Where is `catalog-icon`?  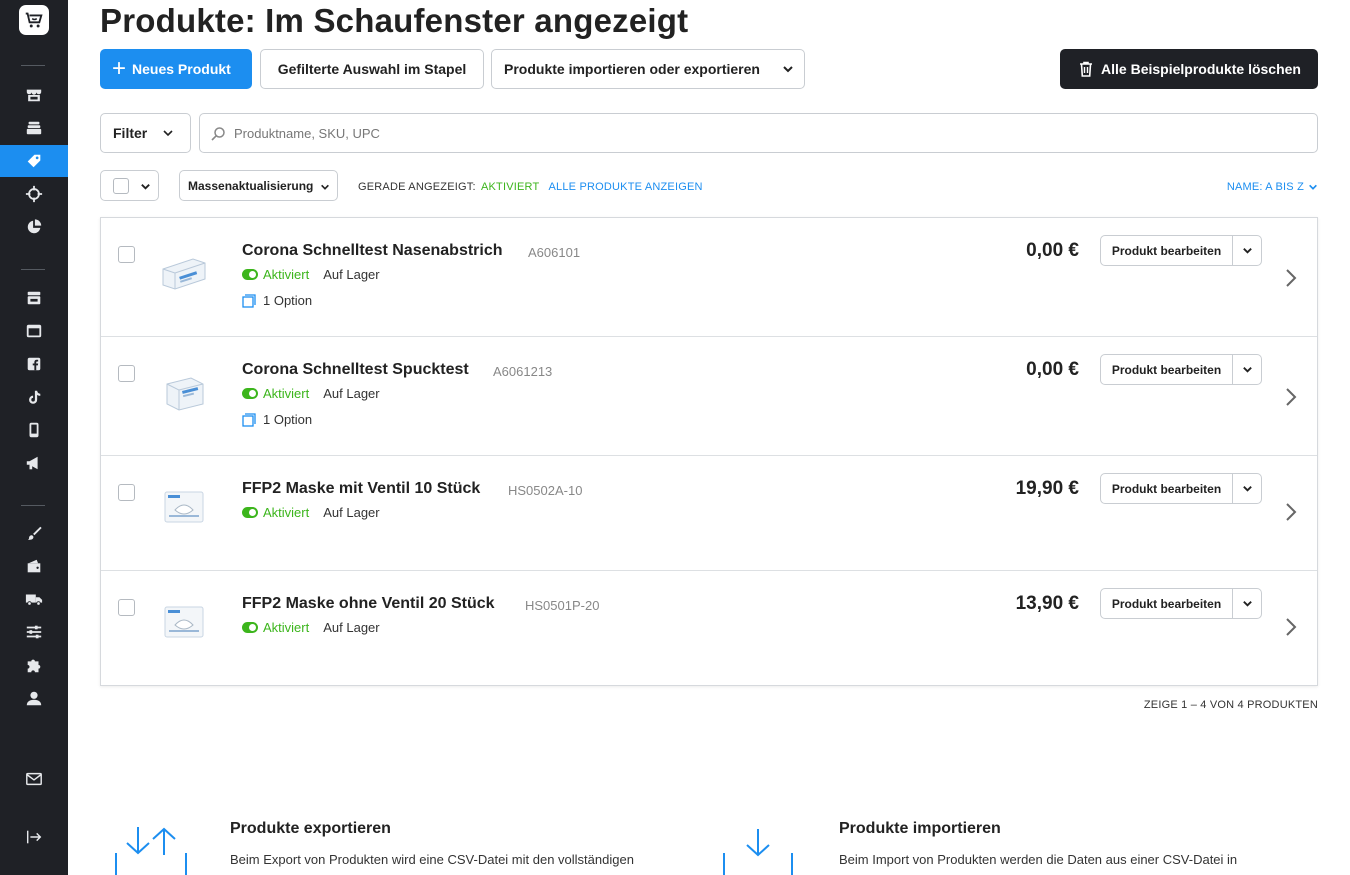
catalog-icon is located at coordinates (34, 128).